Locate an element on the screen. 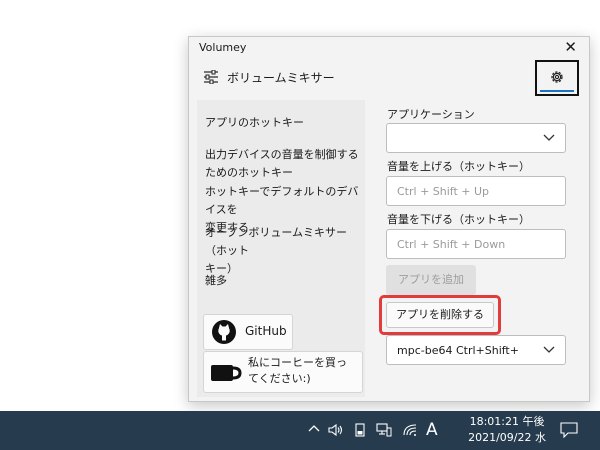  ime-indicator: A is located at coordinates (432, 430).